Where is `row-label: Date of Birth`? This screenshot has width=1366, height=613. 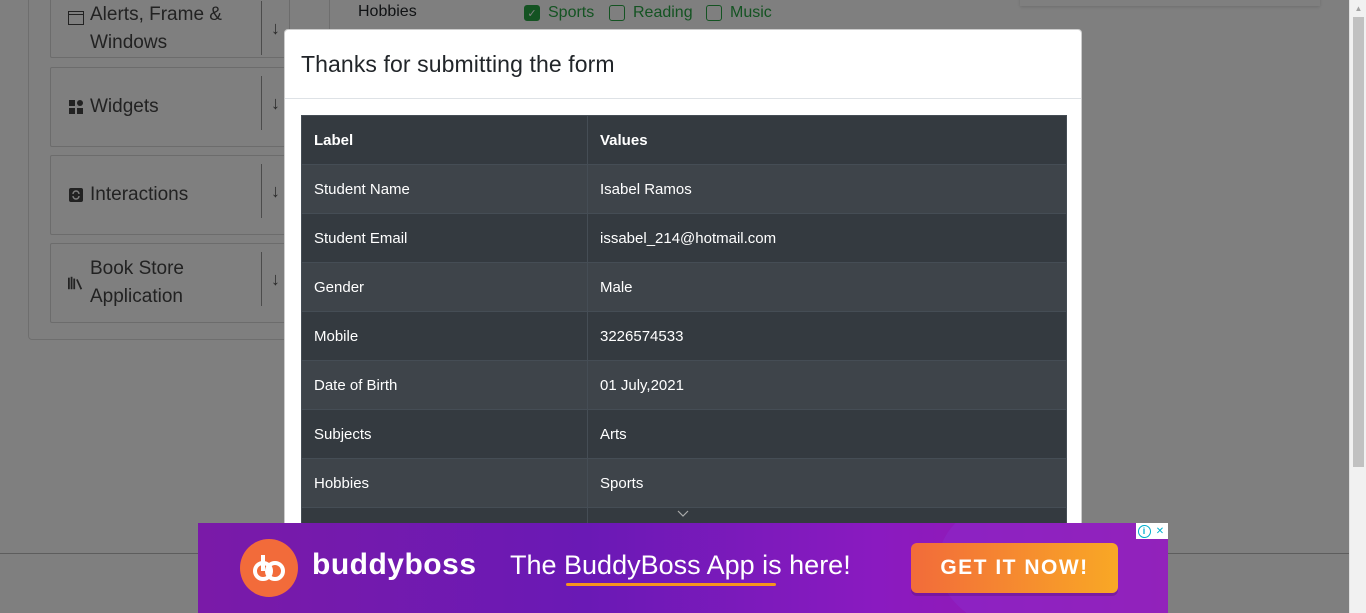
row-label: Date of Birth is located at coordinates (444, 385).